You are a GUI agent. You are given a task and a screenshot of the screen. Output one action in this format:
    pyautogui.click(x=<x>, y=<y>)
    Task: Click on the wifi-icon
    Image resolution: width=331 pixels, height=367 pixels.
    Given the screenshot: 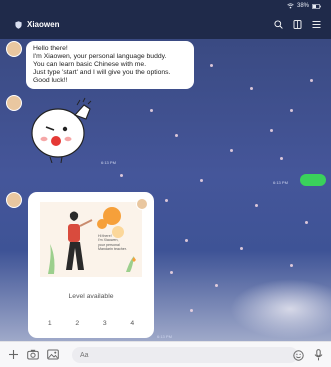 What is the action you would take?
    pyautogui.click(x=290, y=6)
    